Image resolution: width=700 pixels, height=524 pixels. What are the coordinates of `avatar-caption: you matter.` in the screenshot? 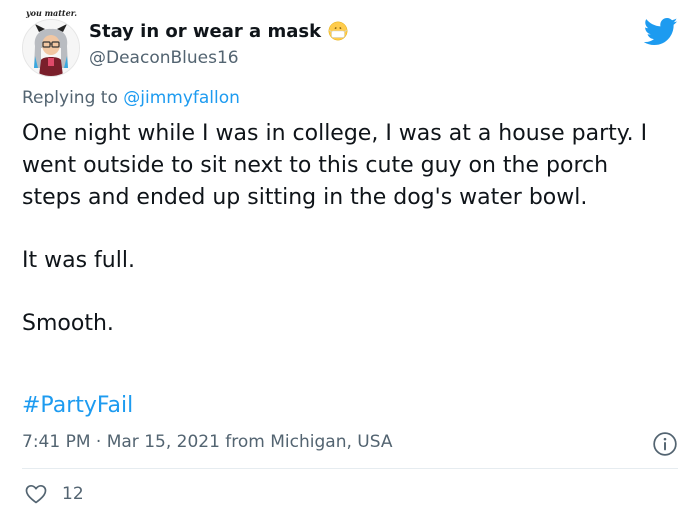 It's located at (51, 13).